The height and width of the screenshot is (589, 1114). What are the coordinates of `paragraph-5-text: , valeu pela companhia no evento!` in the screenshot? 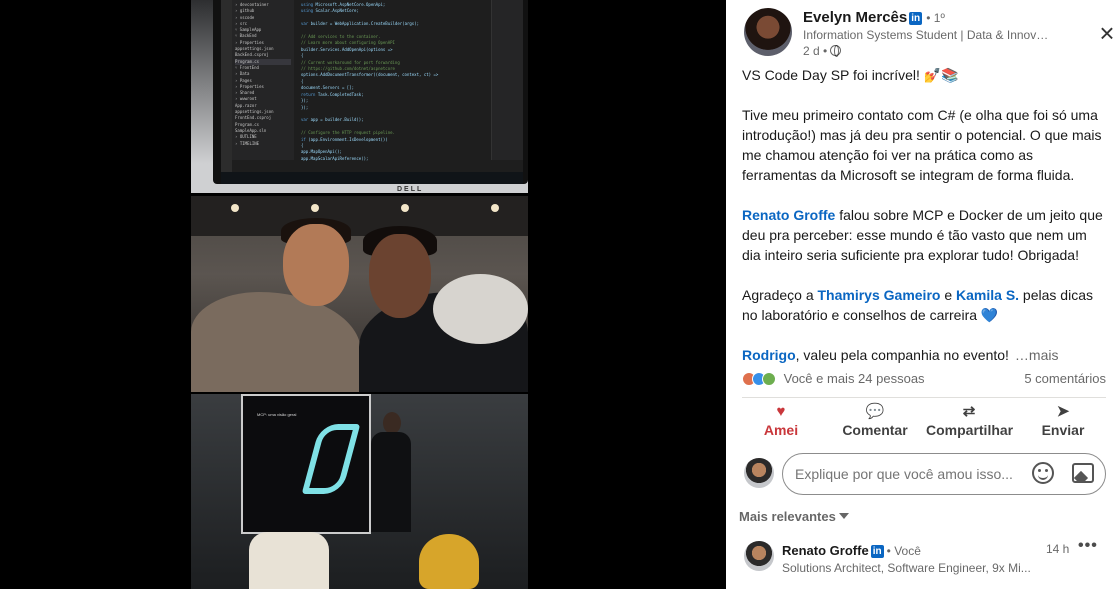 It's located at (902, 355).